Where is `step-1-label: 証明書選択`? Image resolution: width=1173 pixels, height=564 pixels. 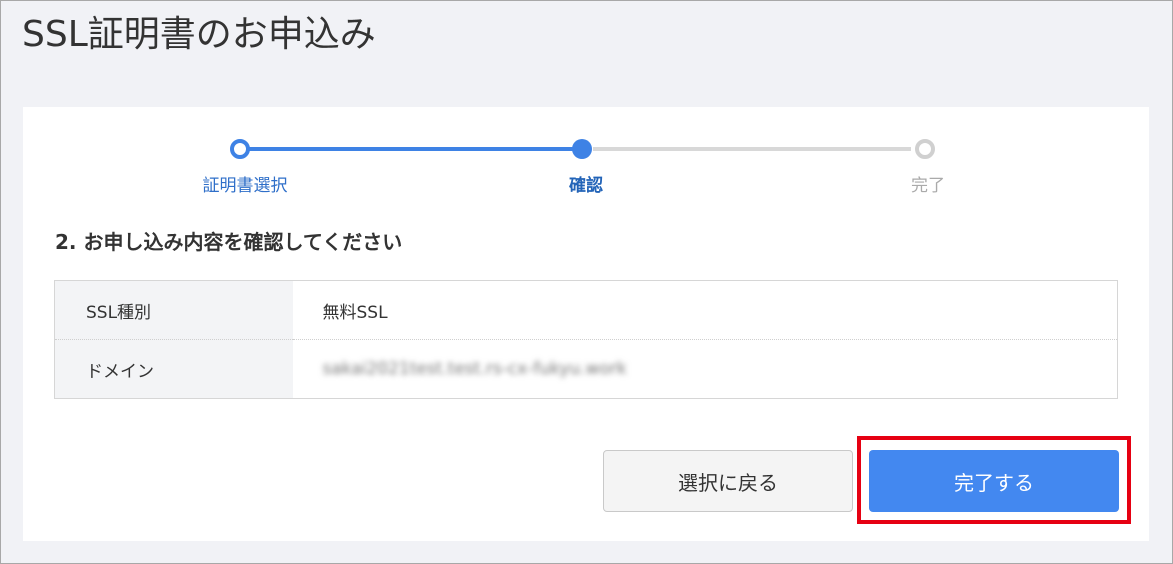
step-1-label: 証明書選択 is located at coordinates (245, 186).